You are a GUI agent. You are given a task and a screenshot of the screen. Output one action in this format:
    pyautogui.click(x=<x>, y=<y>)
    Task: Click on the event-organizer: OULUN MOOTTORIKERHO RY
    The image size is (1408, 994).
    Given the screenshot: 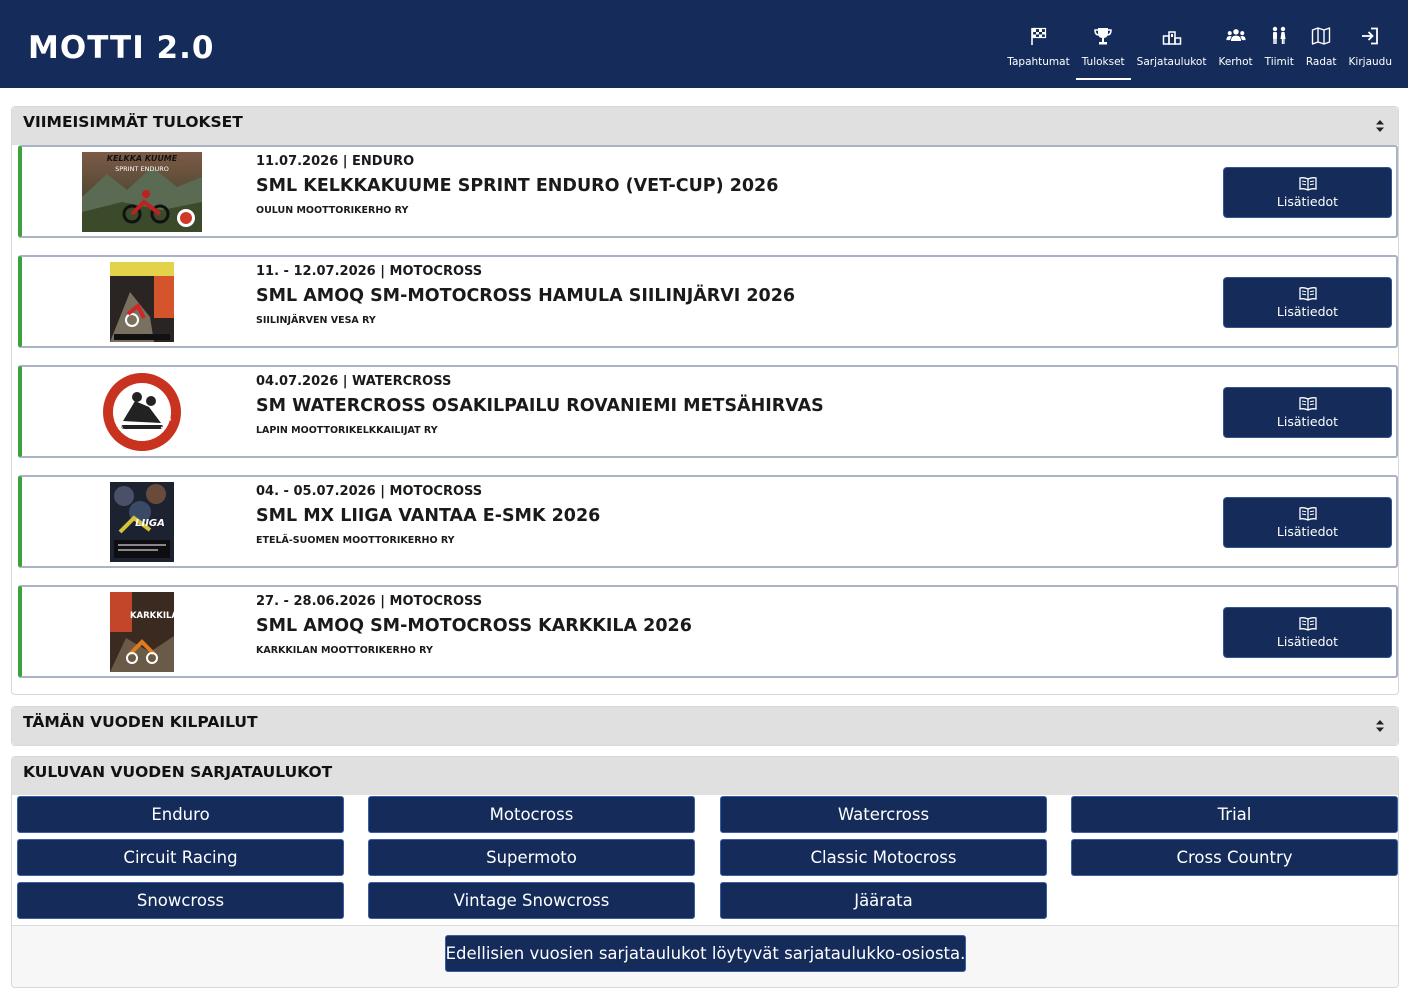 What is the action you would take?
    pyautogui.click(x=332, y=210)
    